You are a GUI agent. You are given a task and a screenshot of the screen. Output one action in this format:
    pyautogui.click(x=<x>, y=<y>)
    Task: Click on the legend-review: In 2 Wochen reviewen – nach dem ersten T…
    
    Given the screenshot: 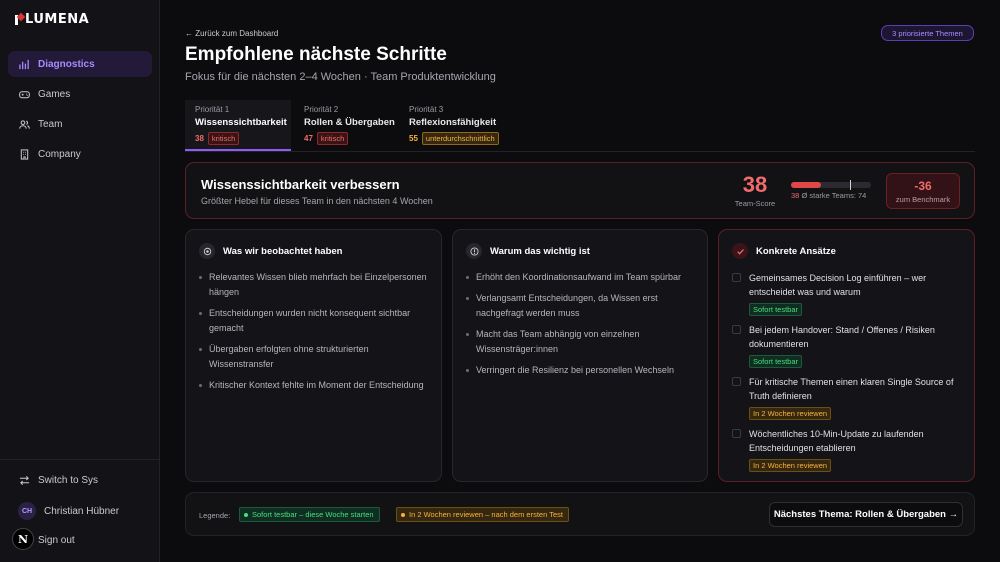 What is the action you would take?
    pyautogui.click(x=482, y=514)
    